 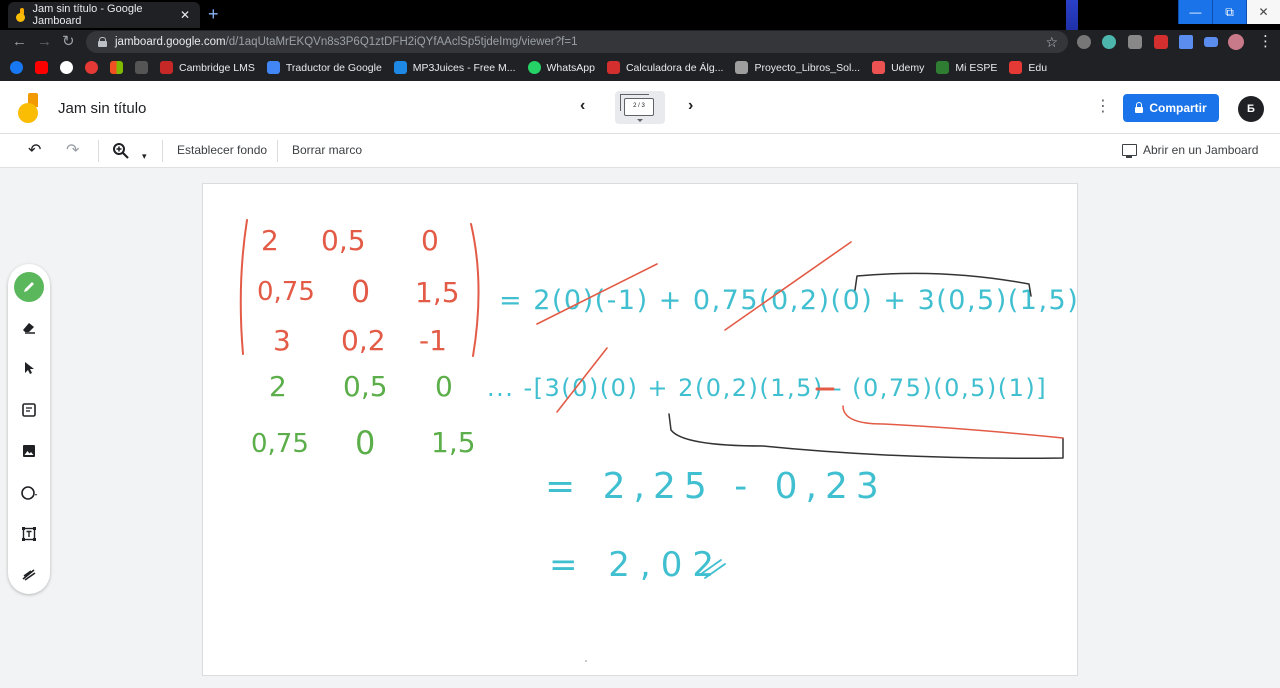 I want to click on open-in-jamboard-button: Abrir en un Jamboard, so click(x=1190, y=150).